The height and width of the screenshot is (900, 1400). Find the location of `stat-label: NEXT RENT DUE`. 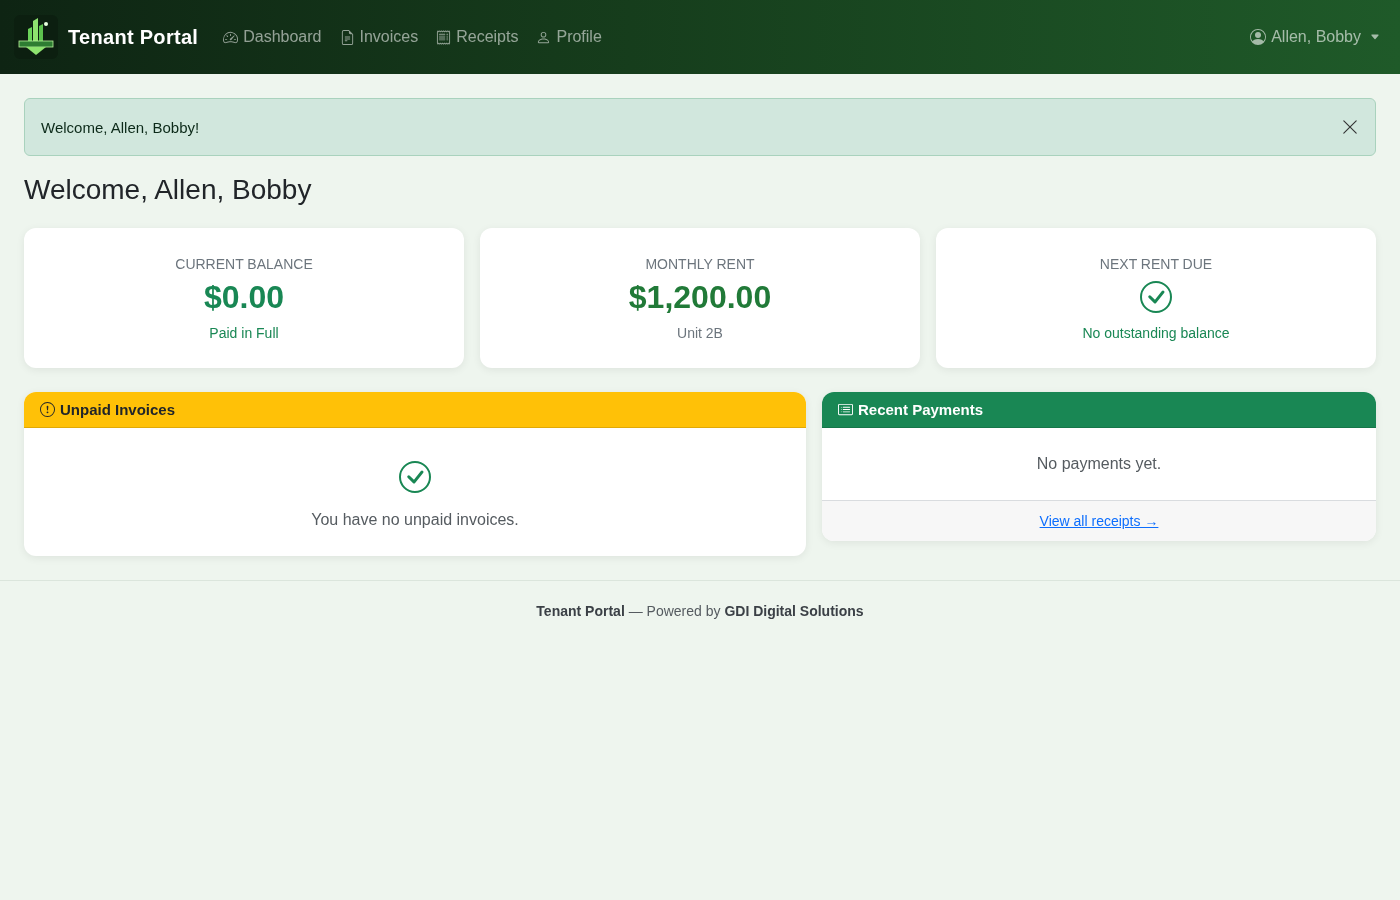

stat-label: NEXT RENT DUE is located at coordinates (1156, 264).